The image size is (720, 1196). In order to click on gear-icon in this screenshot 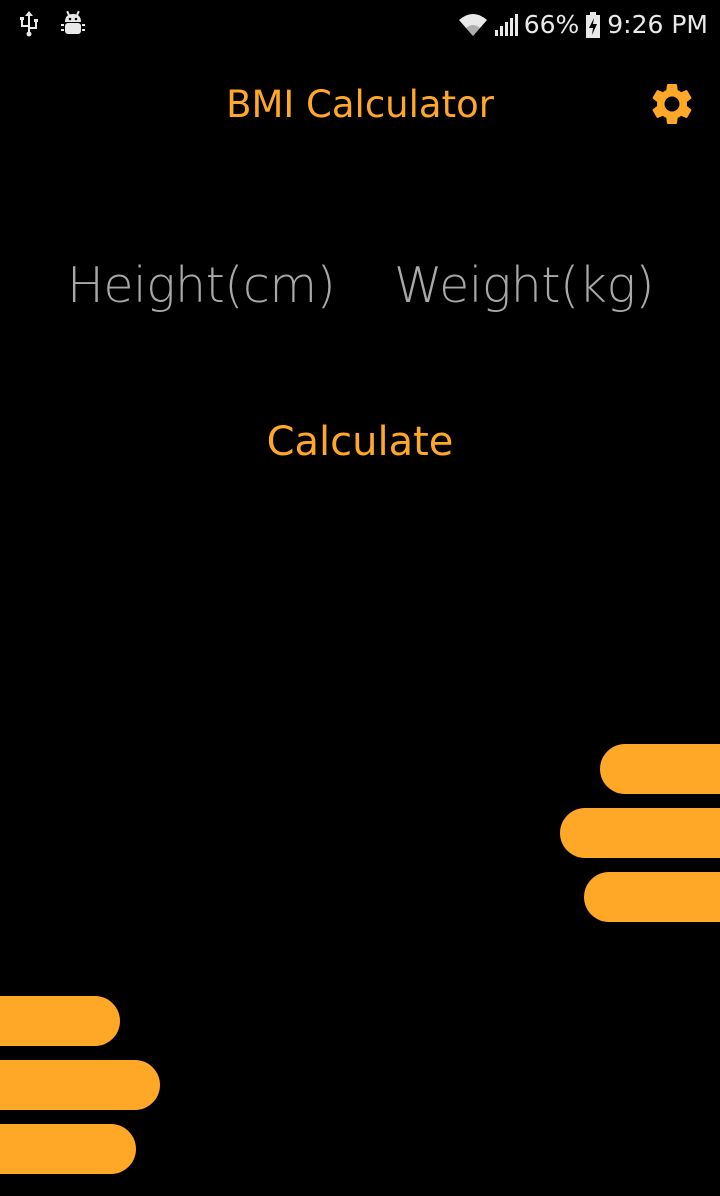, I will do `click(672, 106)`.